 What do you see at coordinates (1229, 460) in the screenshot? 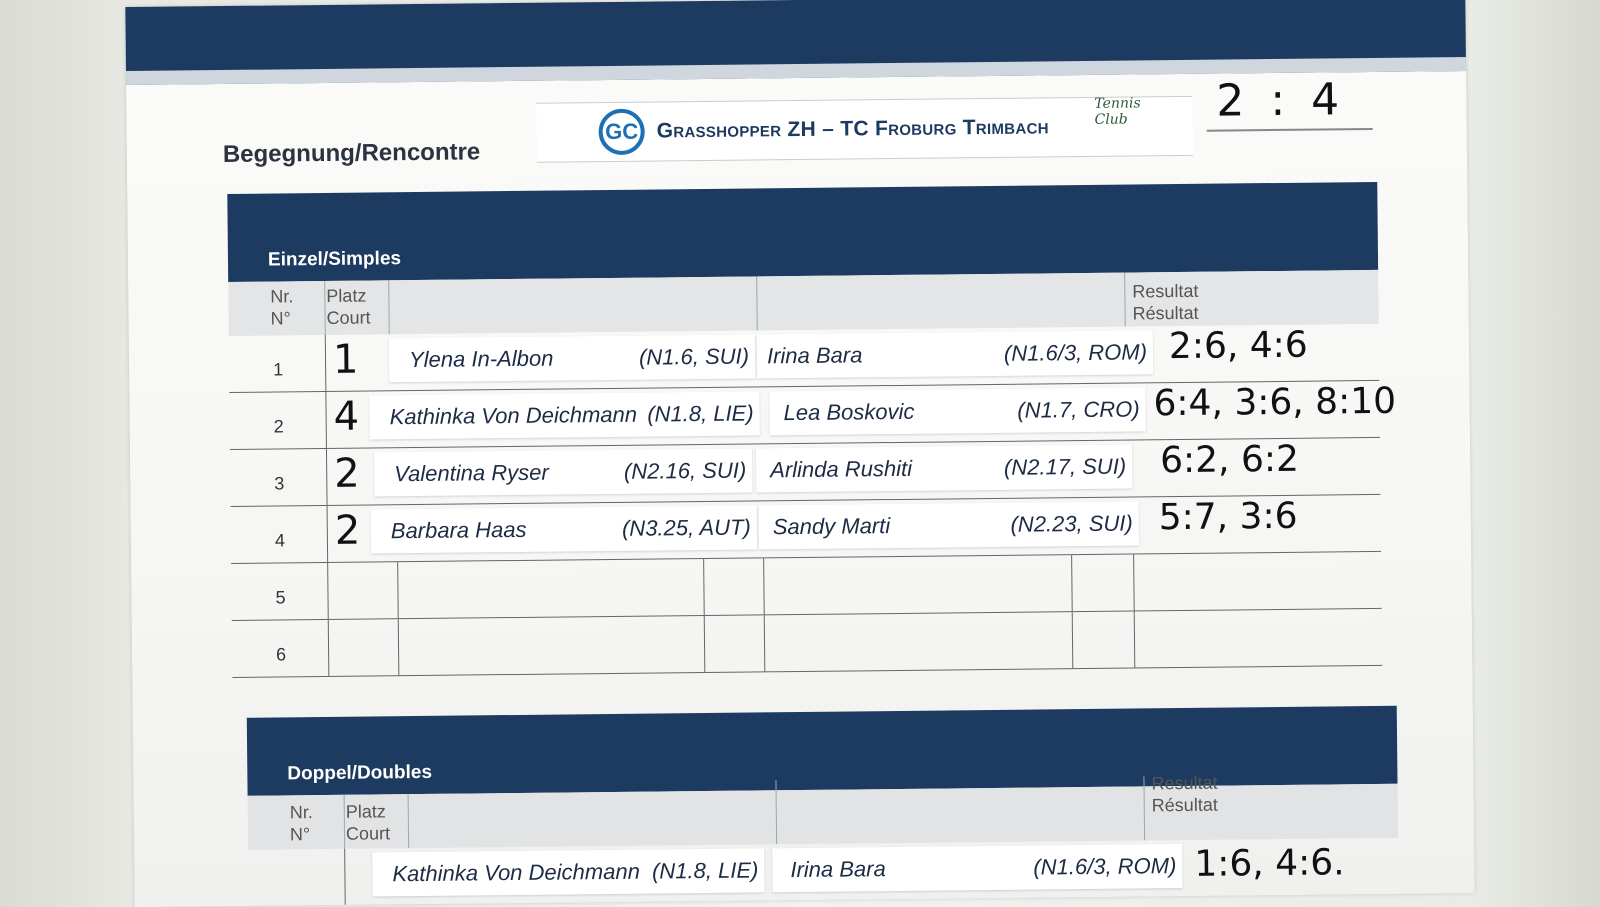
I see `row-result: 6:2, 6:2` at bounding box center [1229, 460].